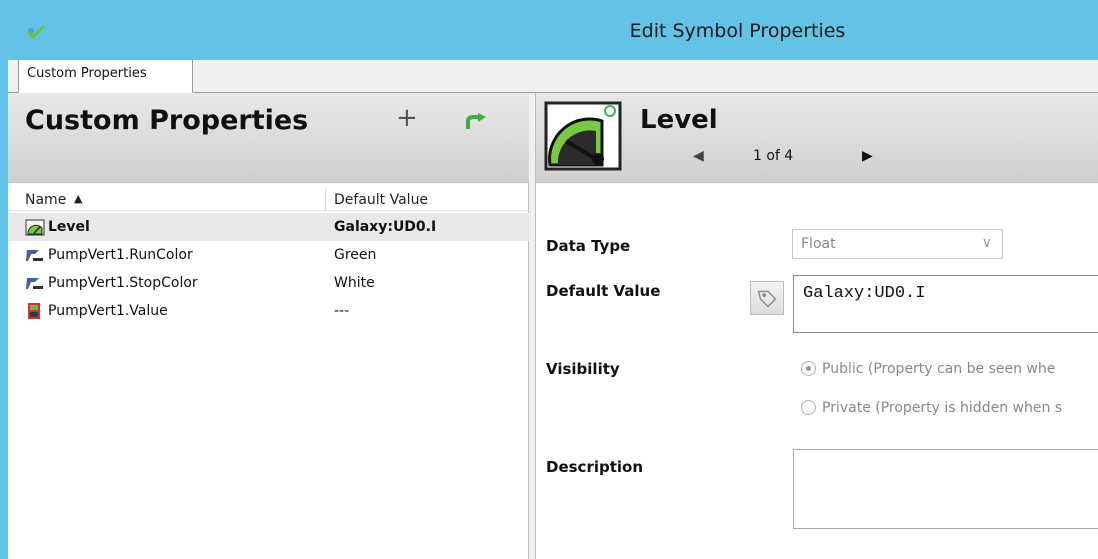  Describe the element at coordinates (817, 138) in the screenshot. I see `property-details-header: Level ◀ 1 of 4 ▶` at that location.